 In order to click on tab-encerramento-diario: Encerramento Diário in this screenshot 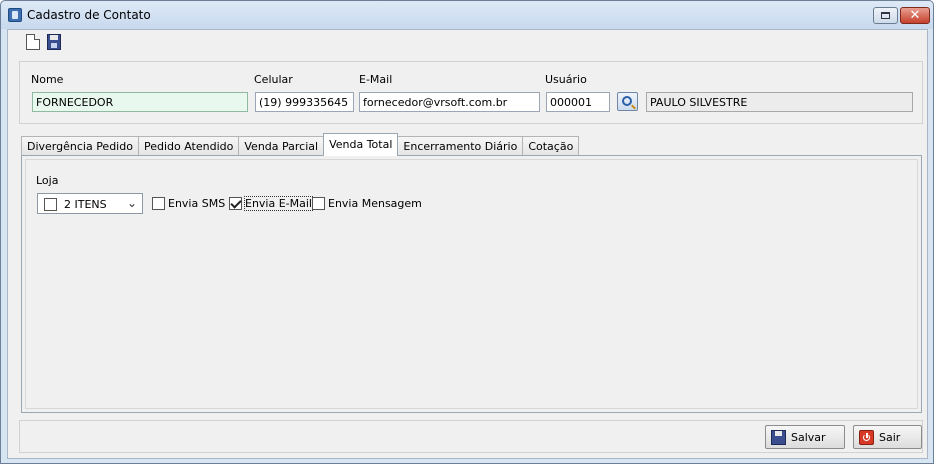, I will do `click(460, 146)`.